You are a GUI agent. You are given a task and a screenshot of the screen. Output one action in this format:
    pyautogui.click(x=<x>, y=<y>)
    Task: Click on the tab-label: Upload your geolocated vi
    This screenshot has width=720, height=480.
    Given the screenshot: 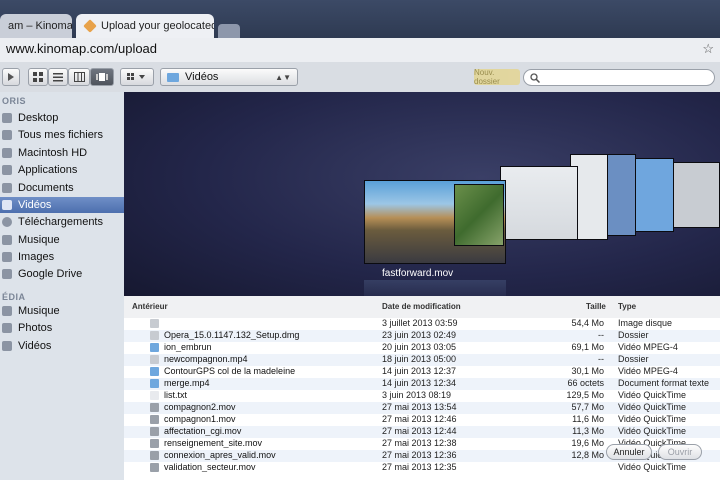 What is the action you would take?
    pyautogui.click(x=157, y=26)
    